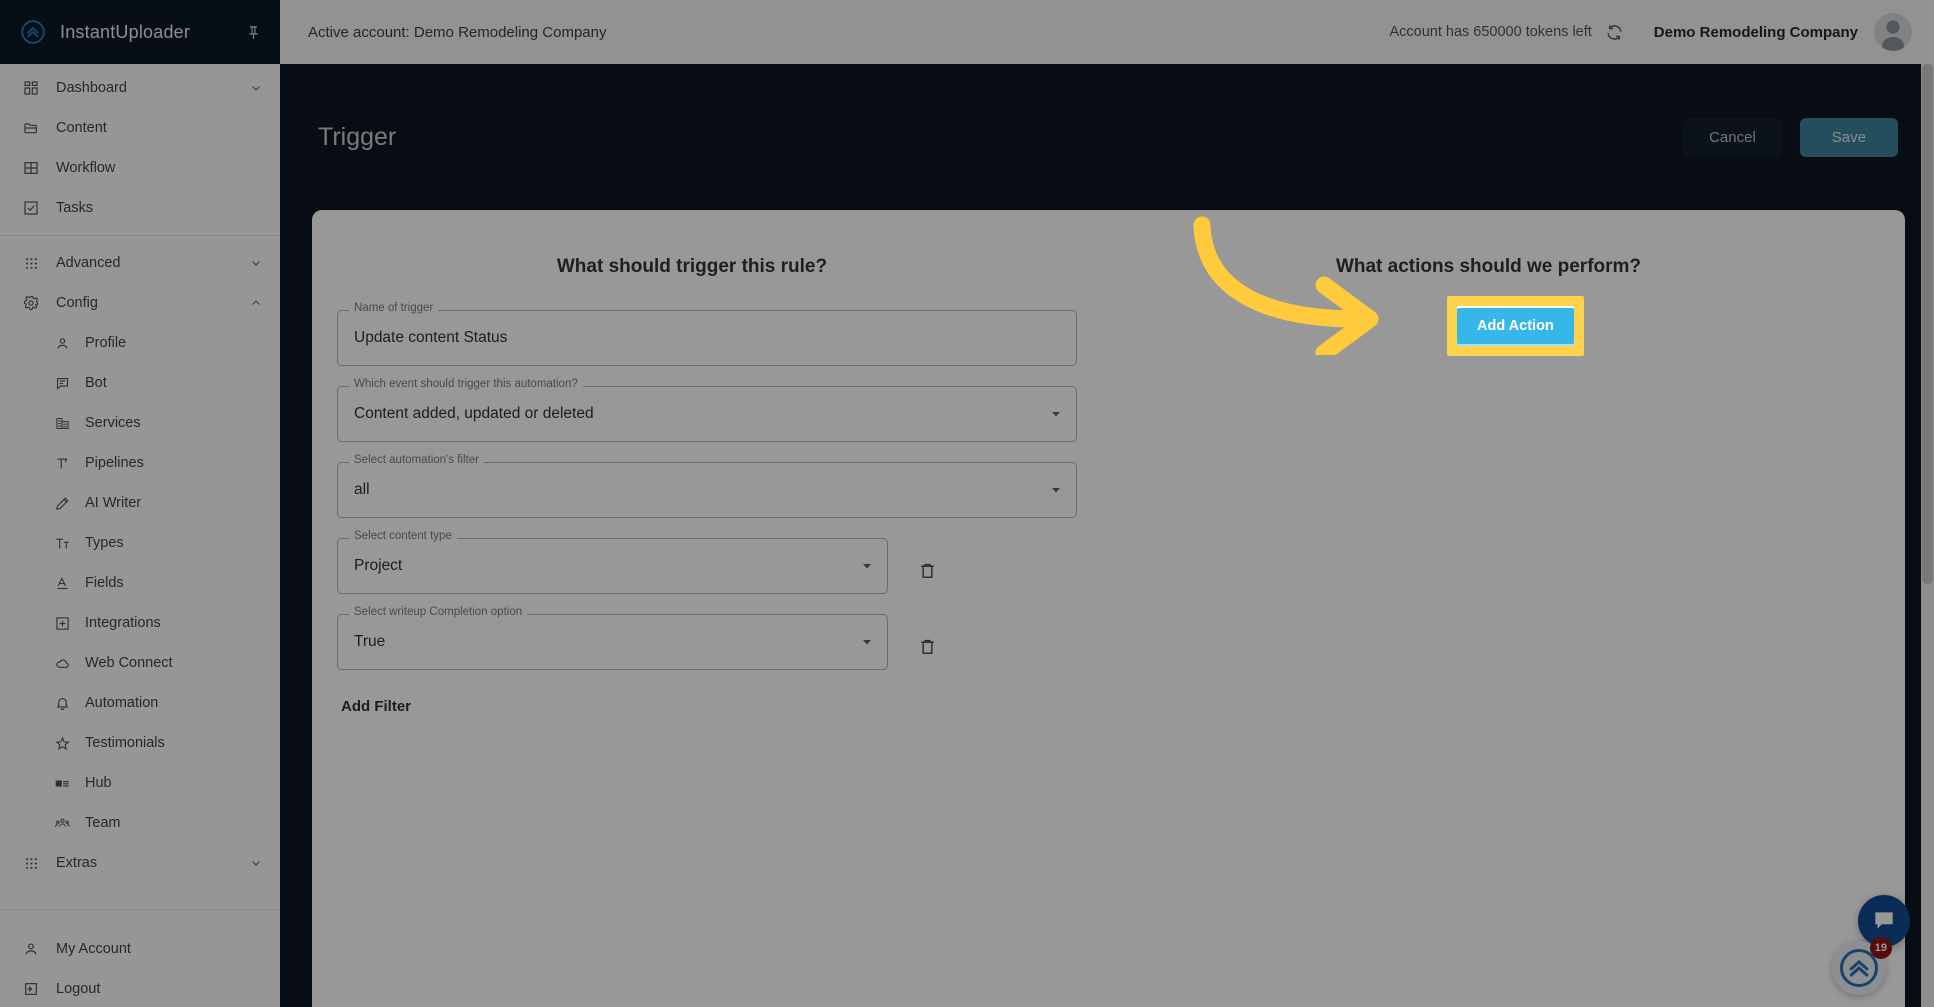 The image size is (1934, 1007). I want to click on writeup-completion-row: Select writeup Completion option True, so click(707, 642).